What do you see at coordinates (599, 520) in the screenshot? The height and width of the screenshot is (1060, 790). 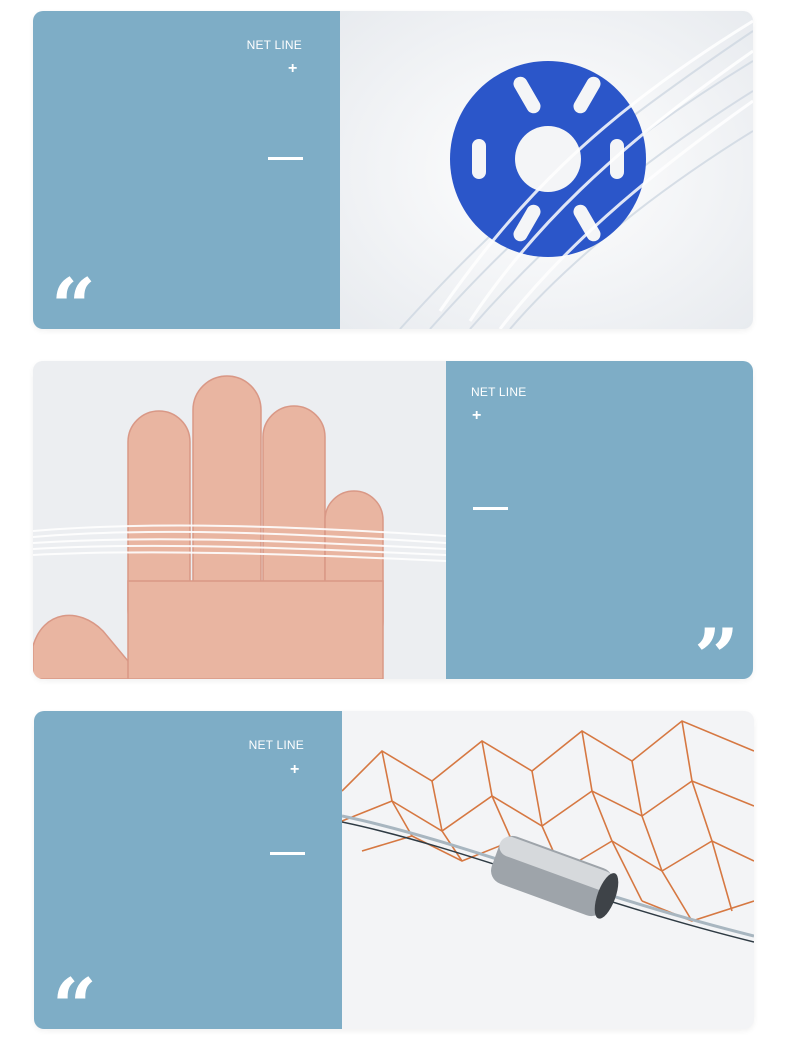 I see `text-panel: NET LINE + ”` at bounding box center [599, 520].